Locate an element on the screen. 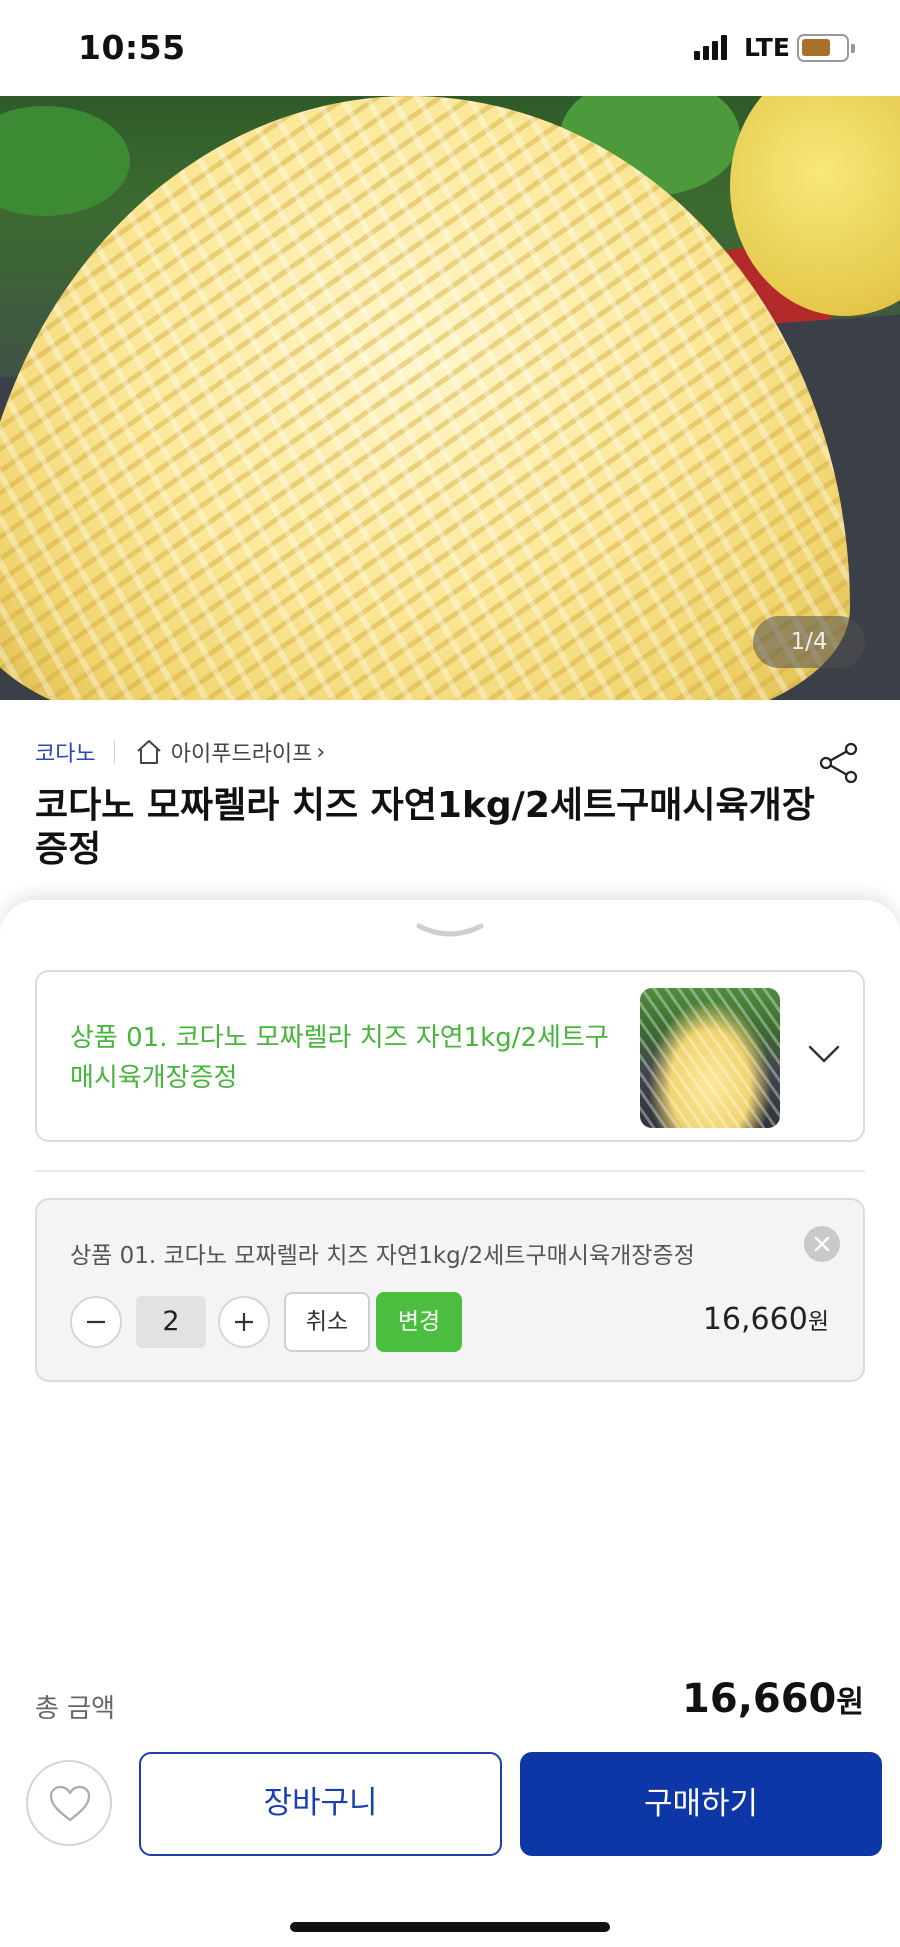 This screenshot has height=1947, width=900. close-icon is located at coordinates (822, 1244).